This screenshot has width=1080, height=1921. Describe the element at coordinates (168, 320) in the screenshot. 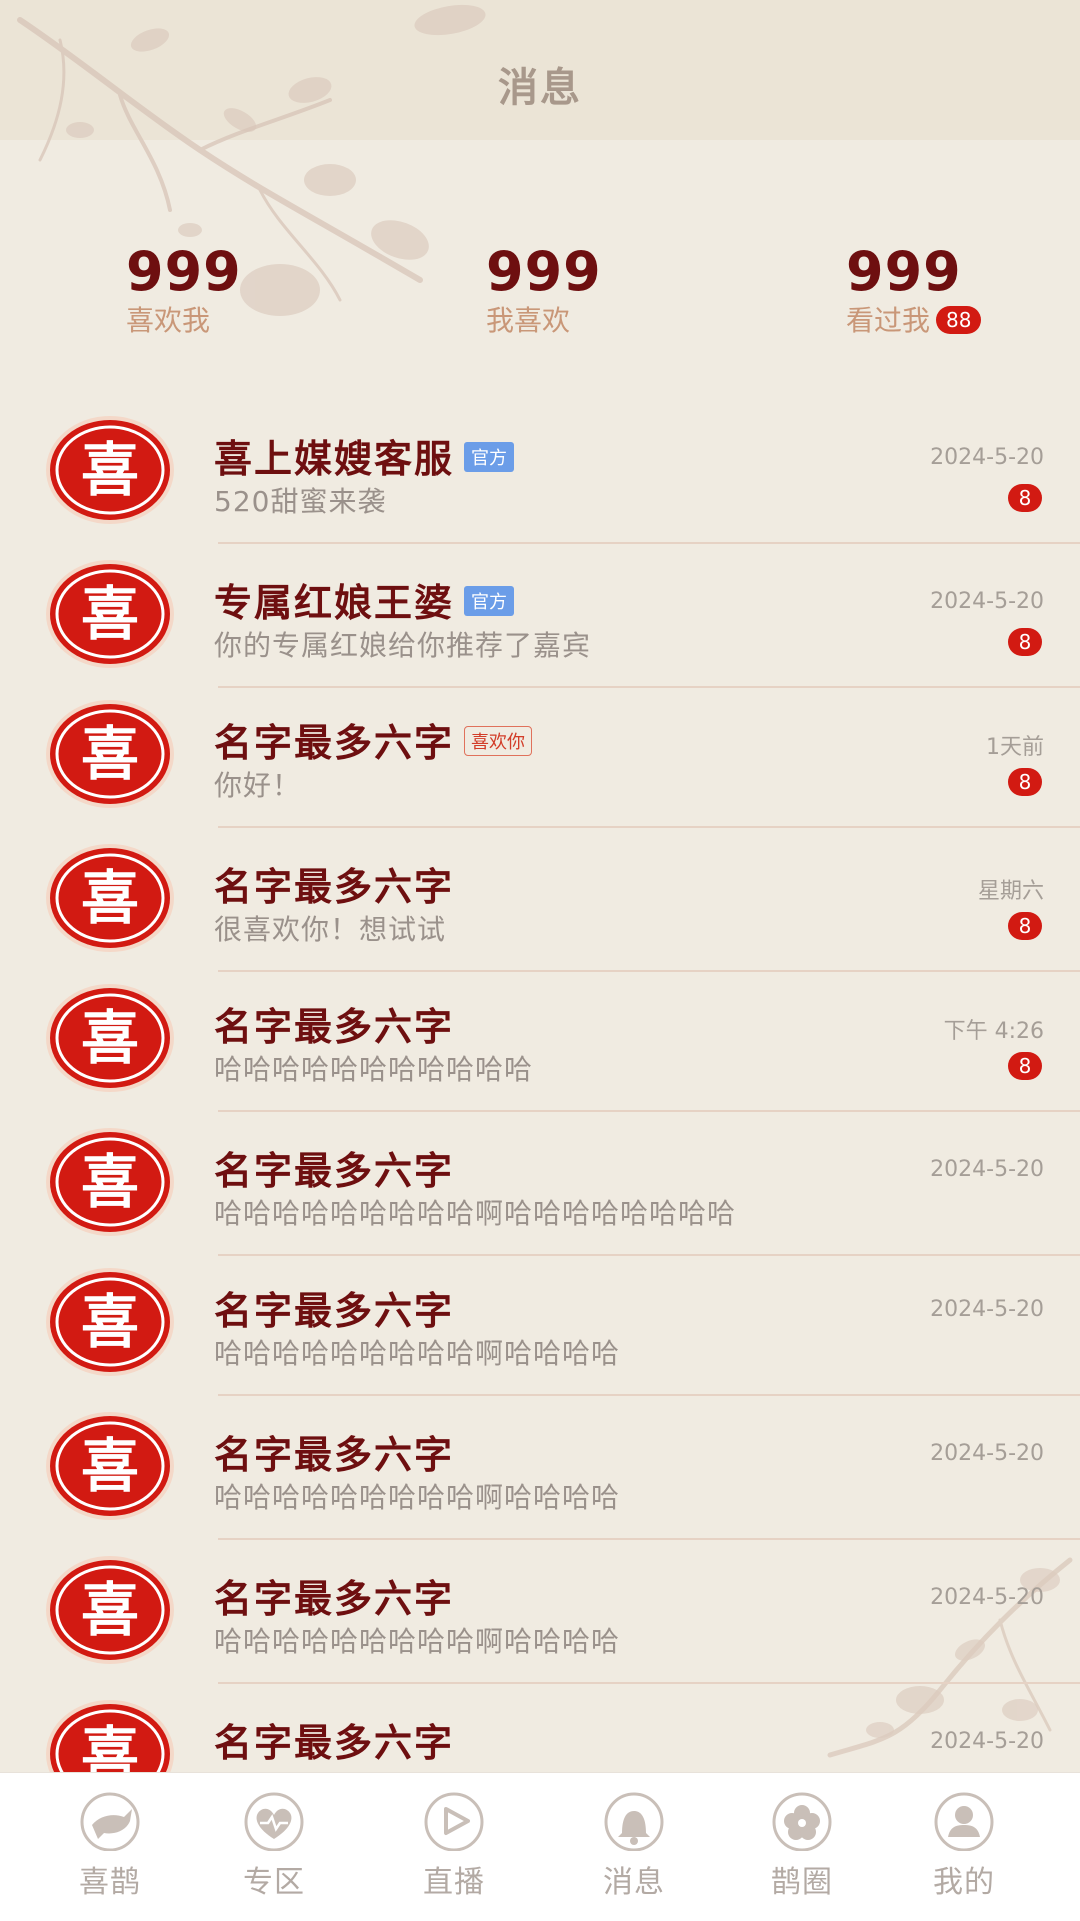

I see `stat-label: 喜欢我` at that location.